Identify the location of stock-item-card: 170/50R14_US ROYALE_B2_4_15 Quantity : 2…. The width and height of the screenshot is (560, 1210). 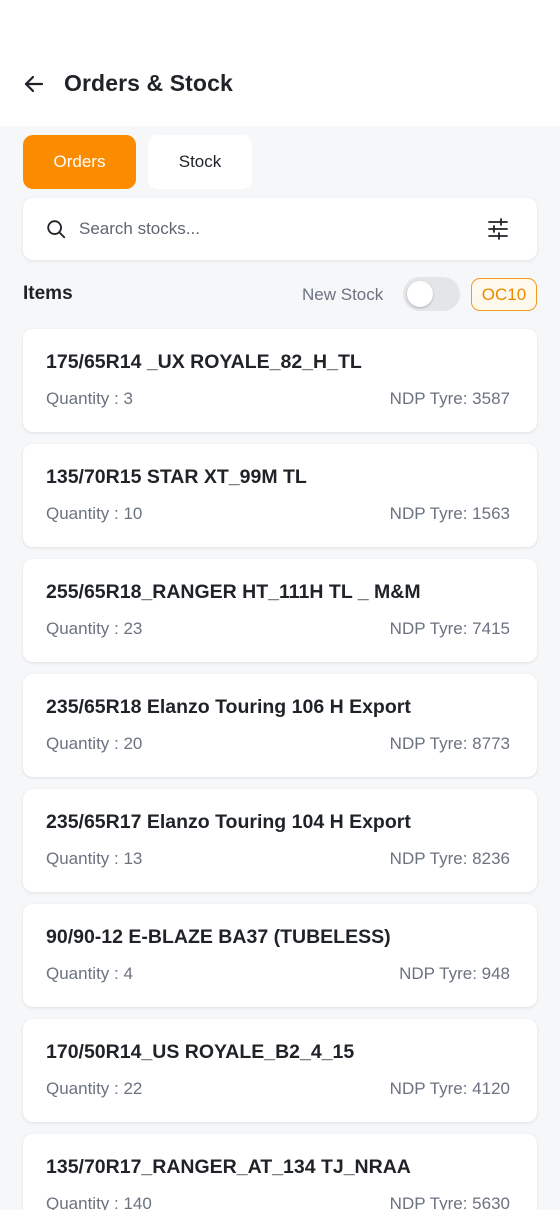
(280, 1070).